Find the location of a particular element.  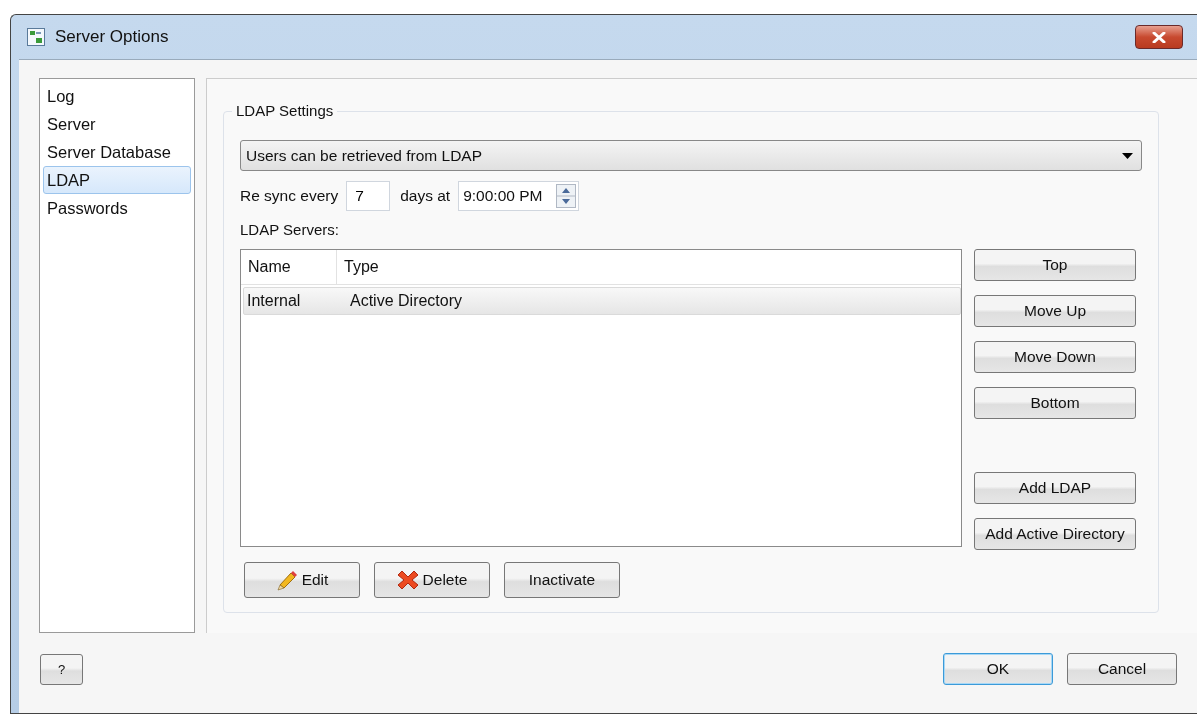

mode-dropdown: Users can be retrieved from LDAP is located at coordinates (691, 155).